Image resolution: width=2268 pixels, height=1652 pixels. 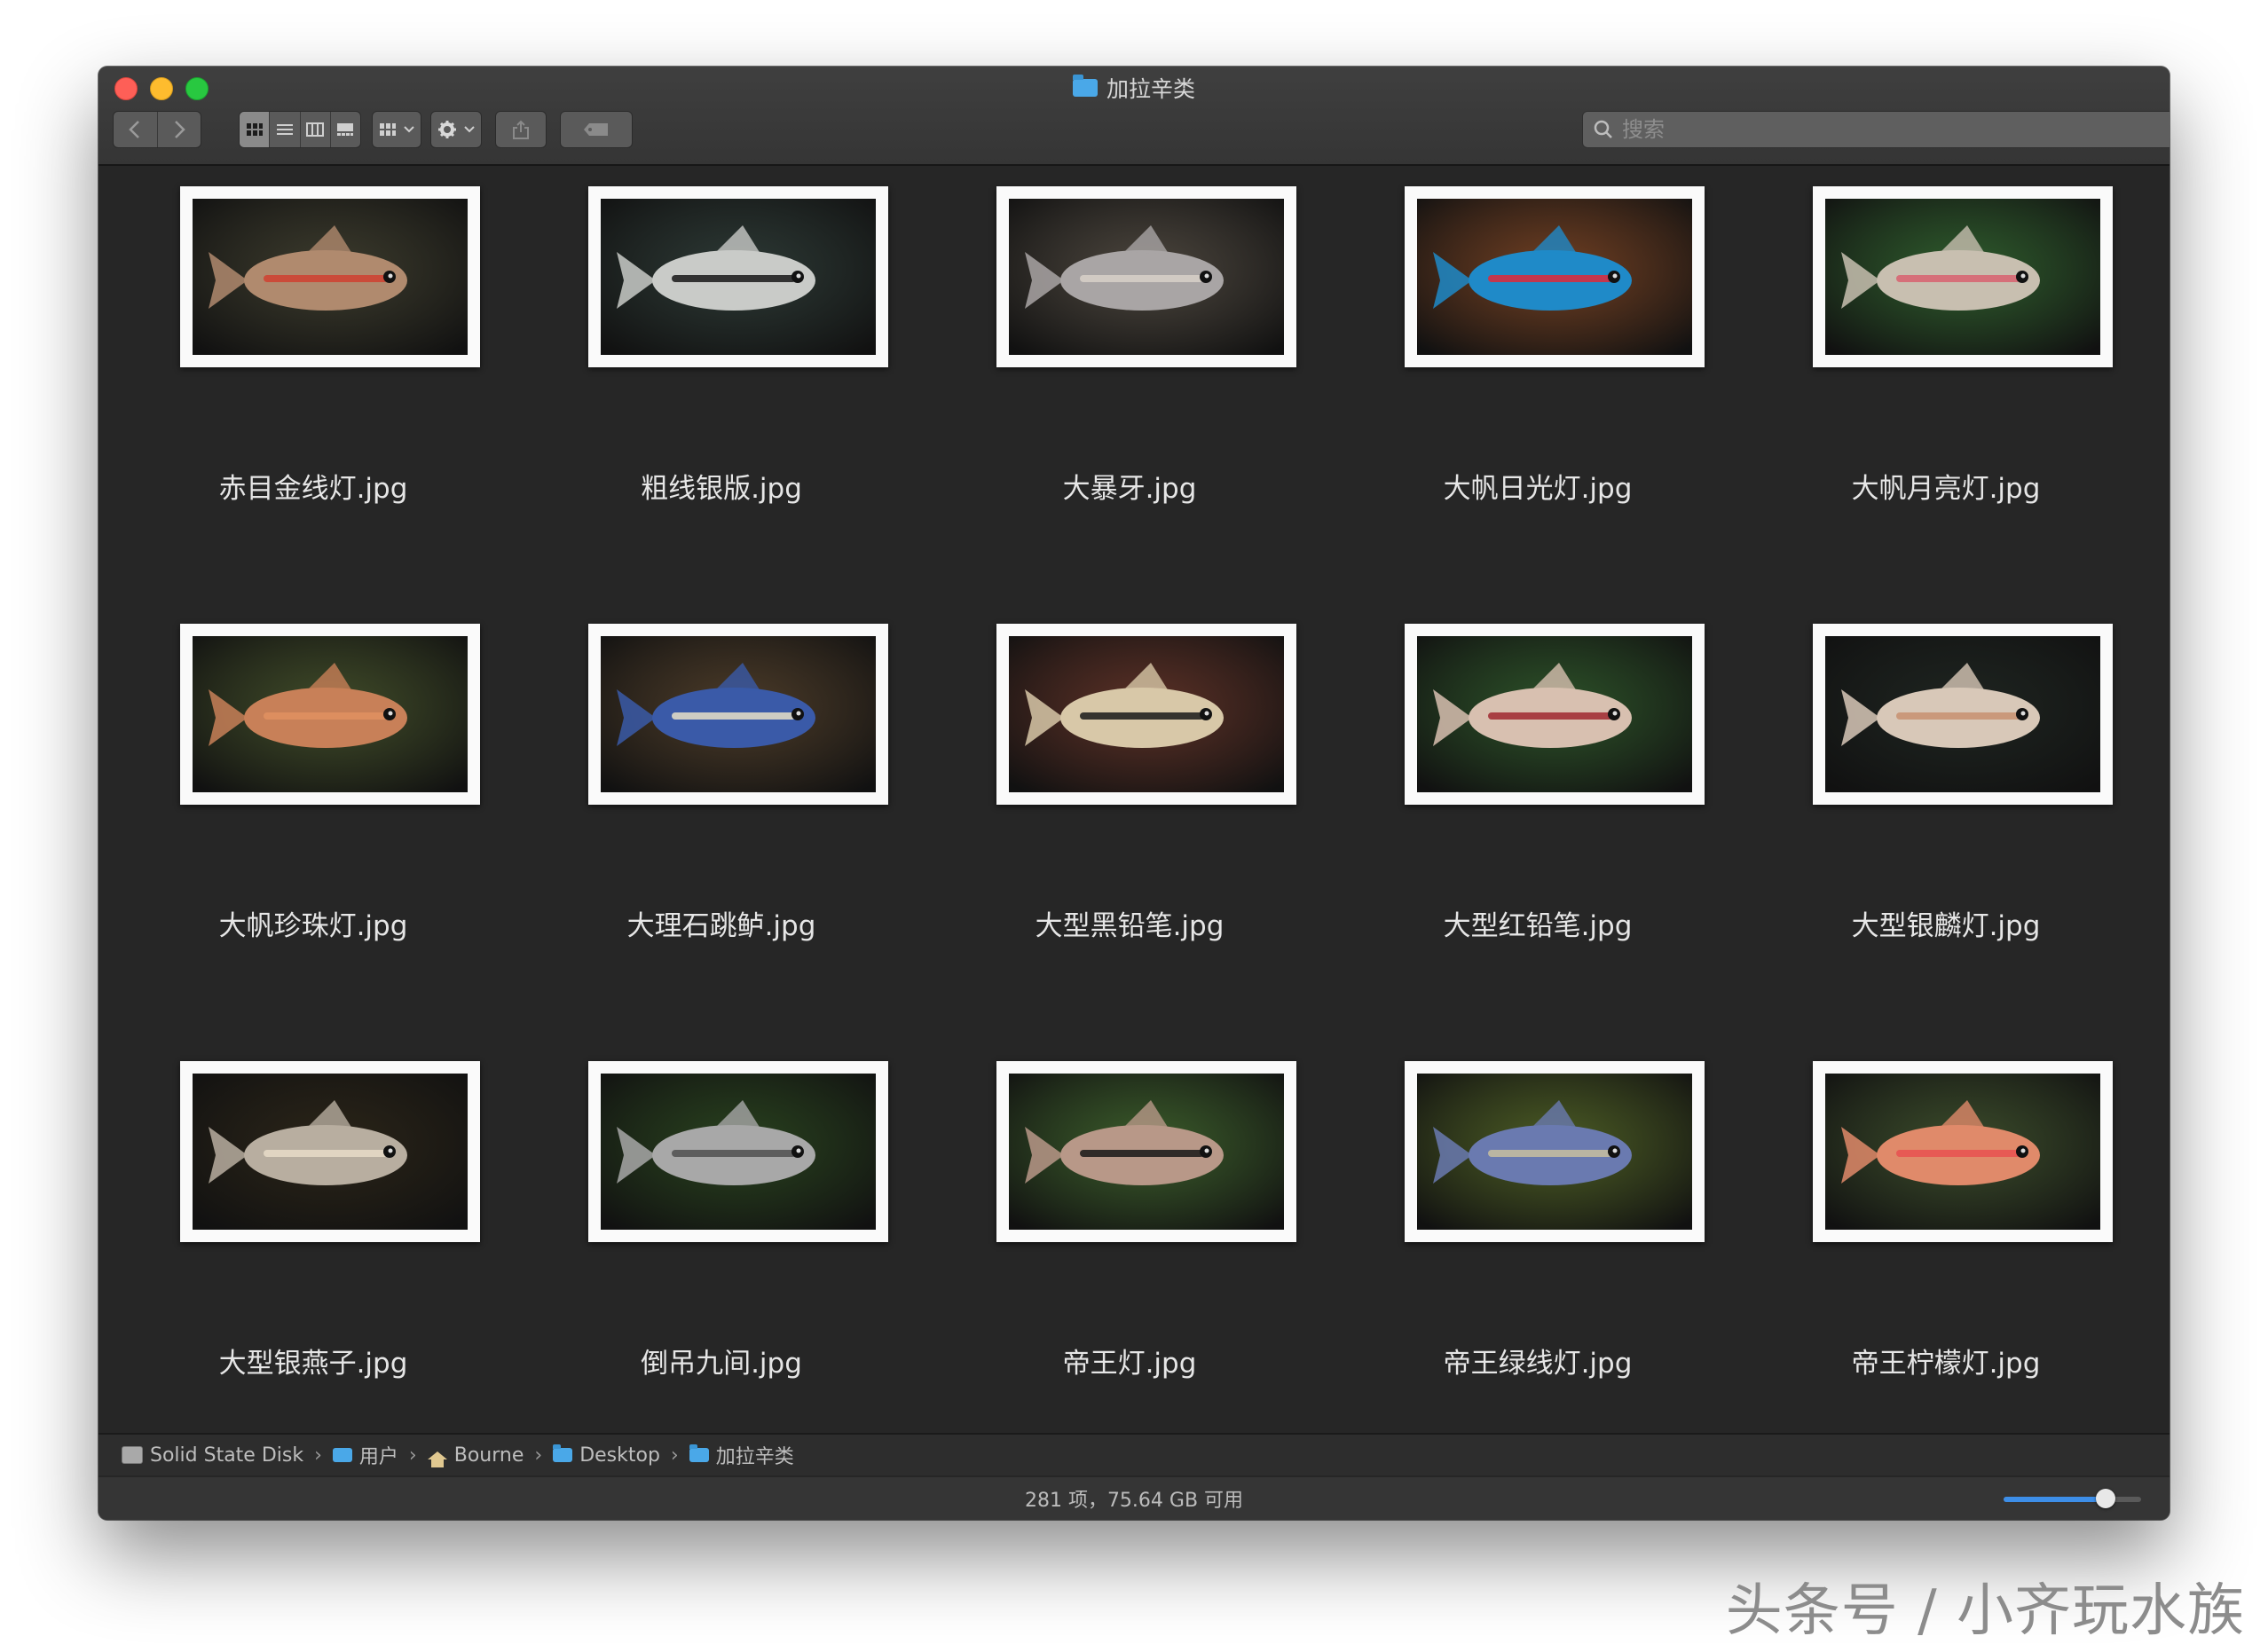 I want to click on icon-view-icon, so click(x=254, y=129).